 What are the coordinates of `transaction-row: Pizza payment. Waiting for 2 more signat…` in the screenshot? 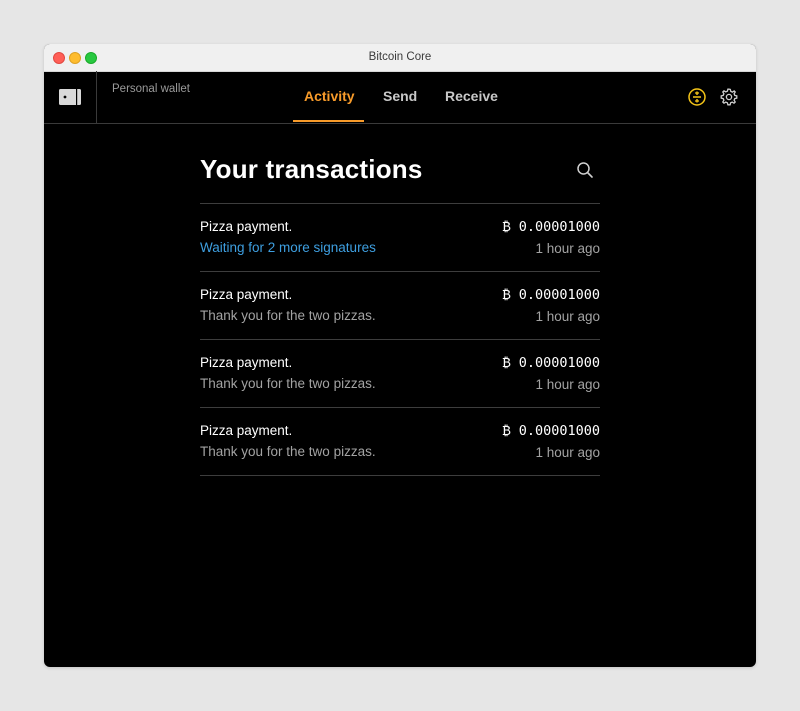 It's located at (400, 237).